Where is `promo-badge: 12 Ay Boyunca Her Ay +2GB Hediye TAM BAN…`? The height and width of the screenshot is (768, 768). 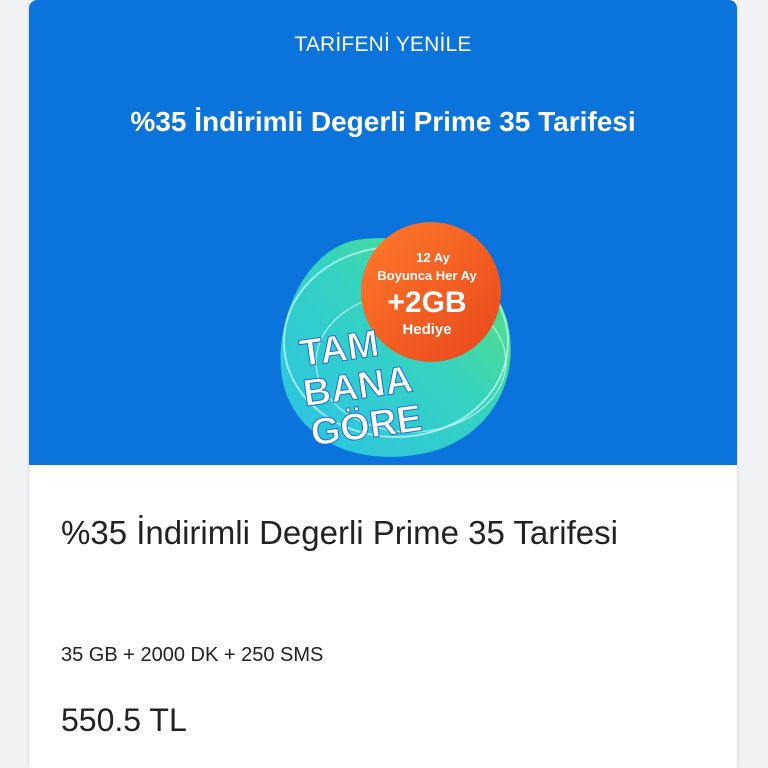 promo-badge: 12 Ay Boyunca Her Ay +2GB Hediye TAM BAN… is located at coordinates (386, 342).